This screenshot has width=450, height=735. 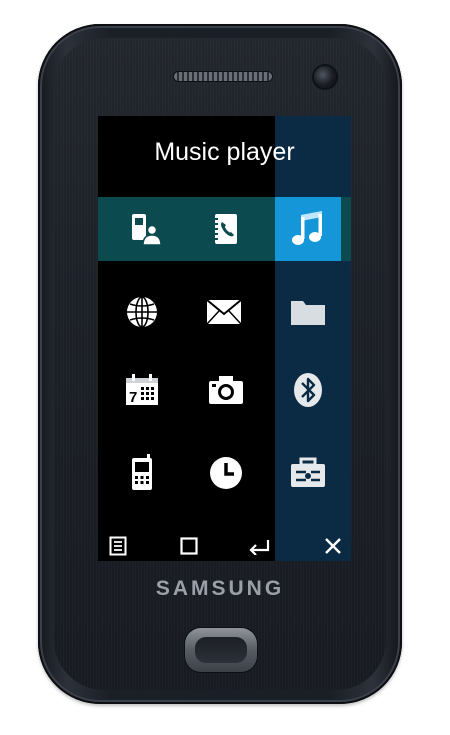 I want to click on close-button, so click(x=333, y=546).